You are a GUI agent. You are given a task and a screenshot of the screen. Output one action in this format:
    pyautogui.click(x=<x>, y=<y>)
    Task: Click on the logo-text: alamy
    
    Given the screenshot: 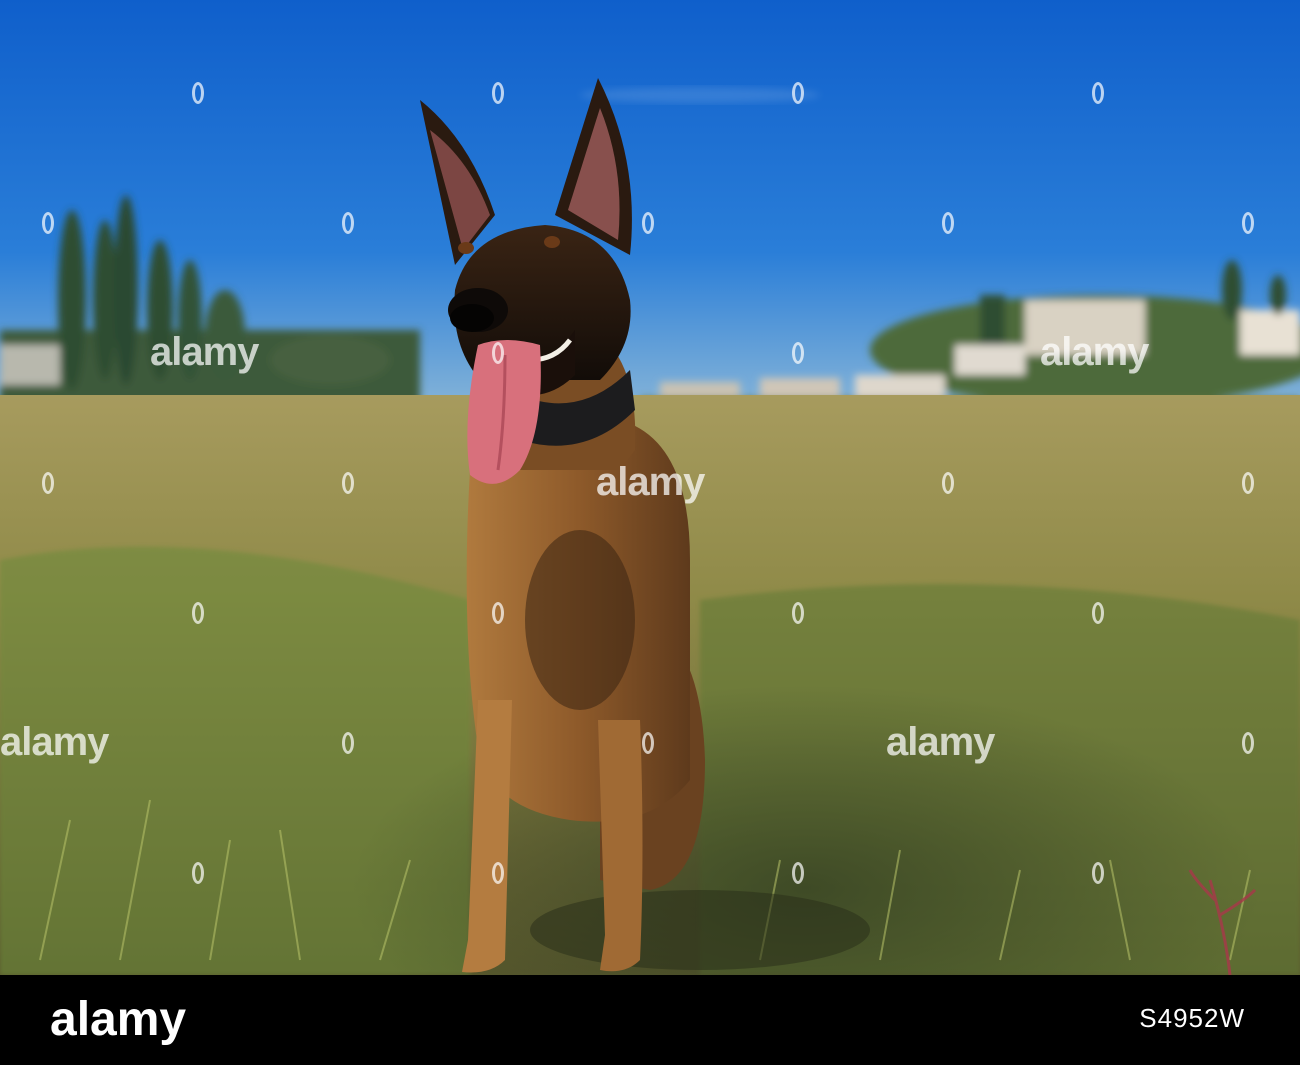 What is the action you would take?
    pyautogui.click(x=118, y=1019)
    